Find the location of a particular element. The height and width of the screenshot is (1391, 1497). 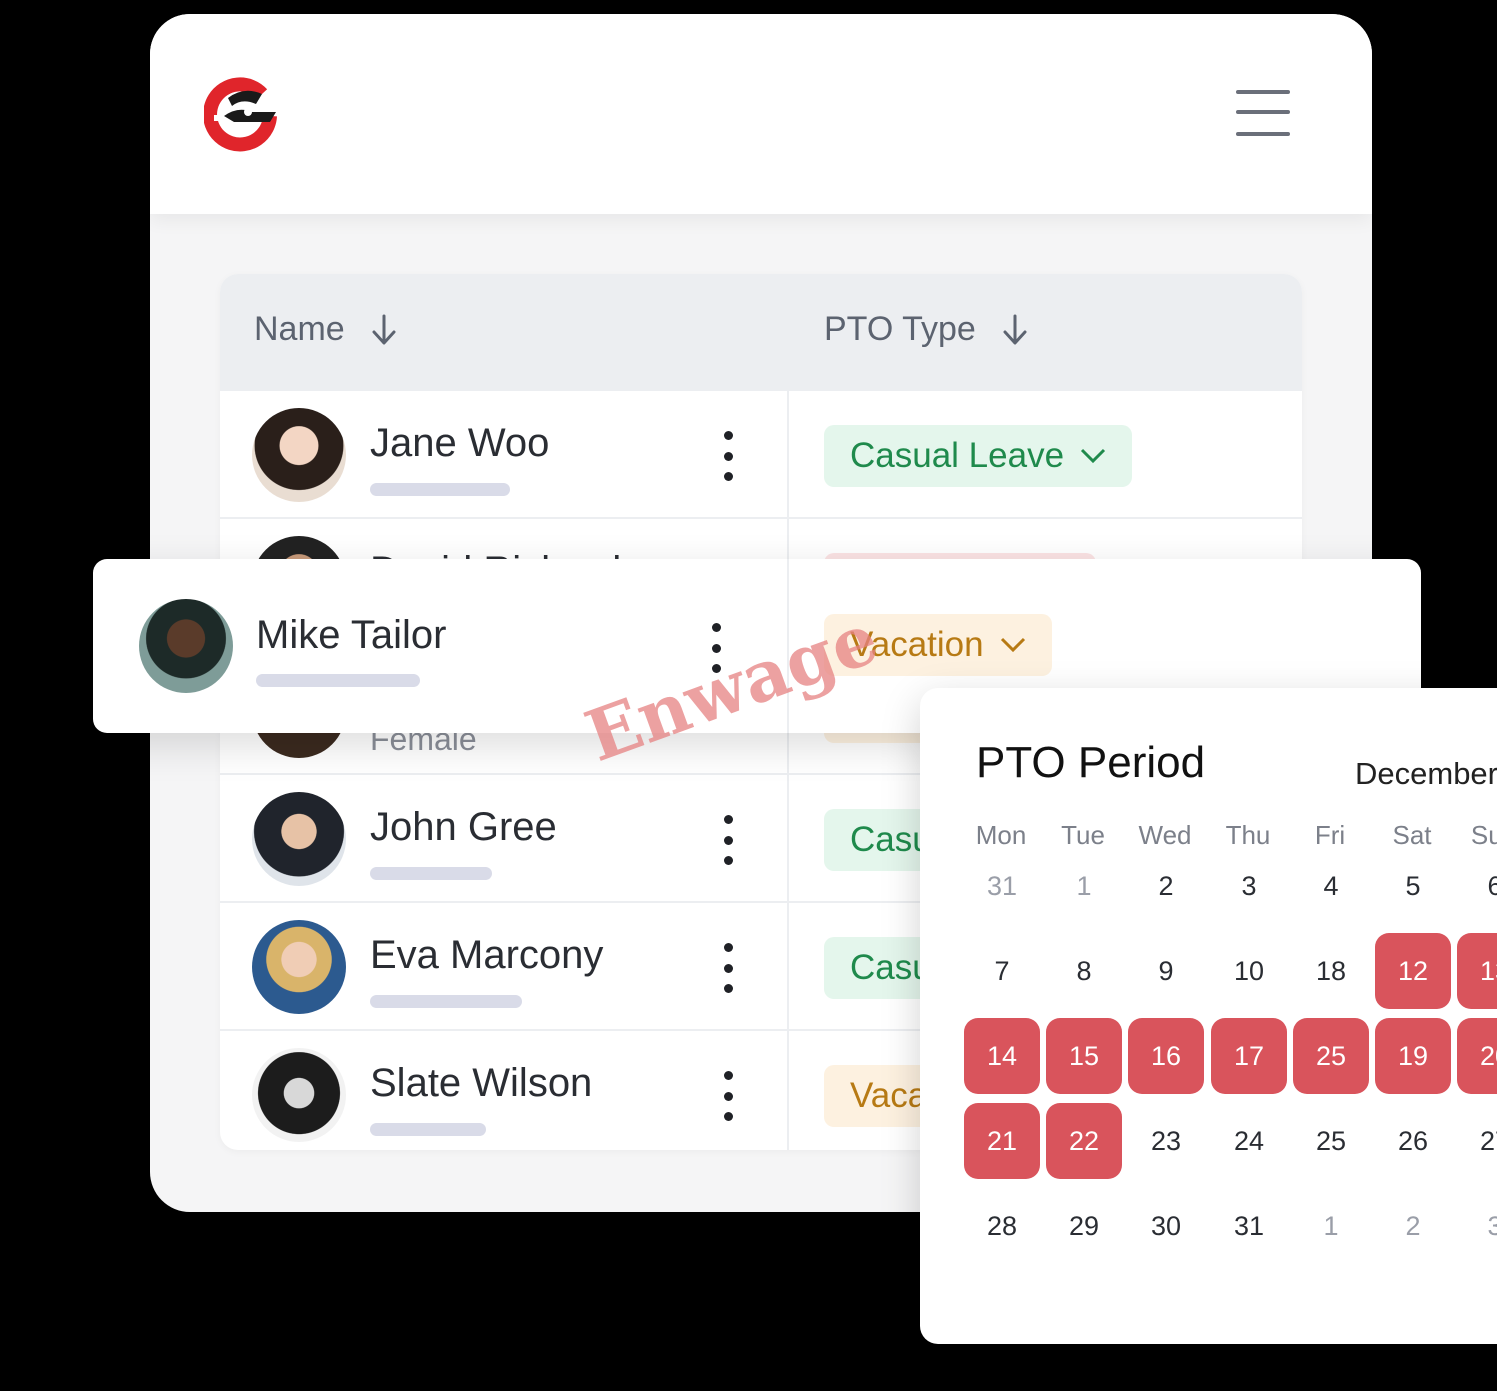

calendar-day: 6 is located at coordinates (1477, 886).